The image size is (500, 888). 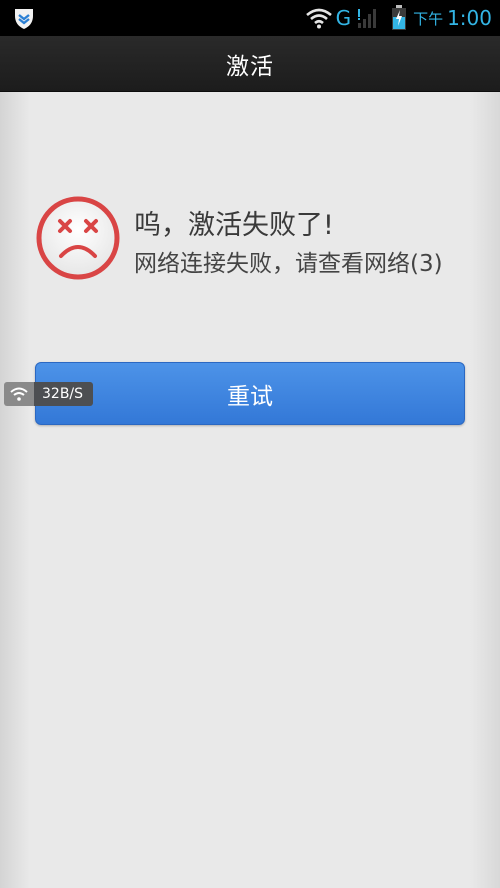 What do you see at coordinates (343, 18) in the screenshot?
I see `network-type-label: G` at bounding box center [343, 18].